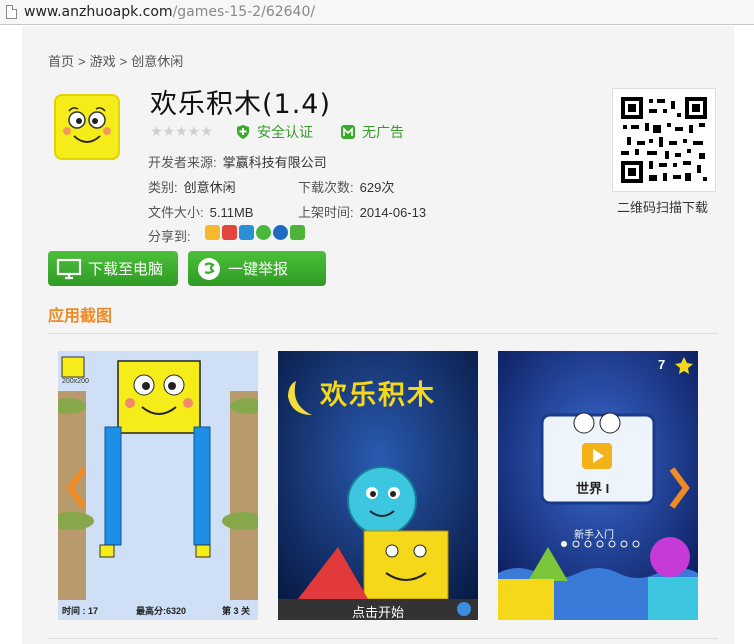 This screenshot has height=644, width=754. What do you see at coordinates (229, 232) in the screenshot?
I see `weibo-icon` at bounding box center [229, 232].